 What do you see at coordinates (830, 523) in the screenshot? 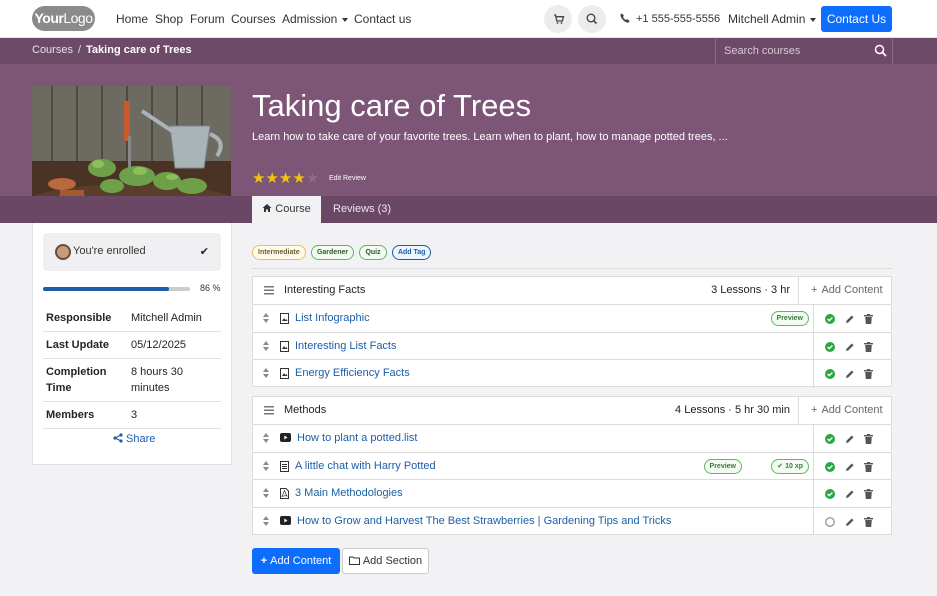
I see `circle-icon` at bounding box center [830, 523].